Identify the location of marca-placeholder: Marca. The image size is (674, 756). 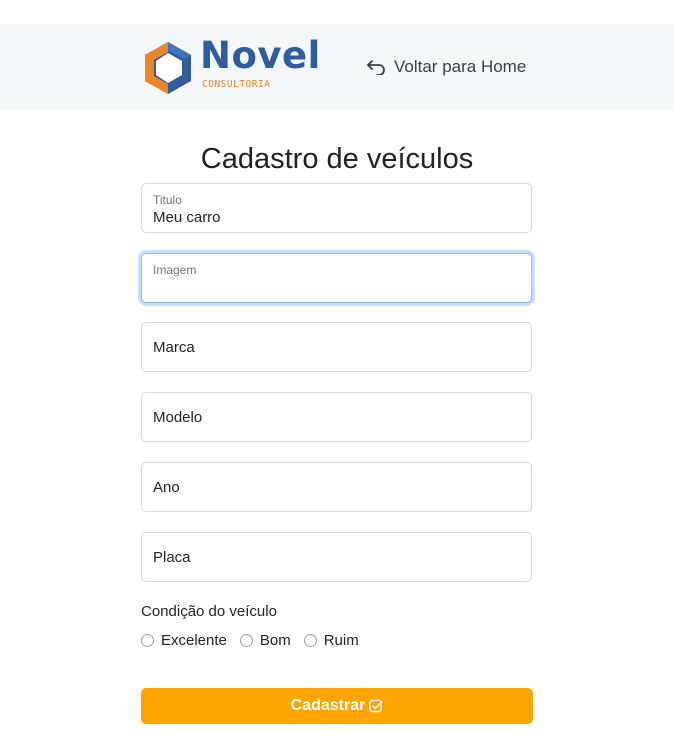
(174, 347).